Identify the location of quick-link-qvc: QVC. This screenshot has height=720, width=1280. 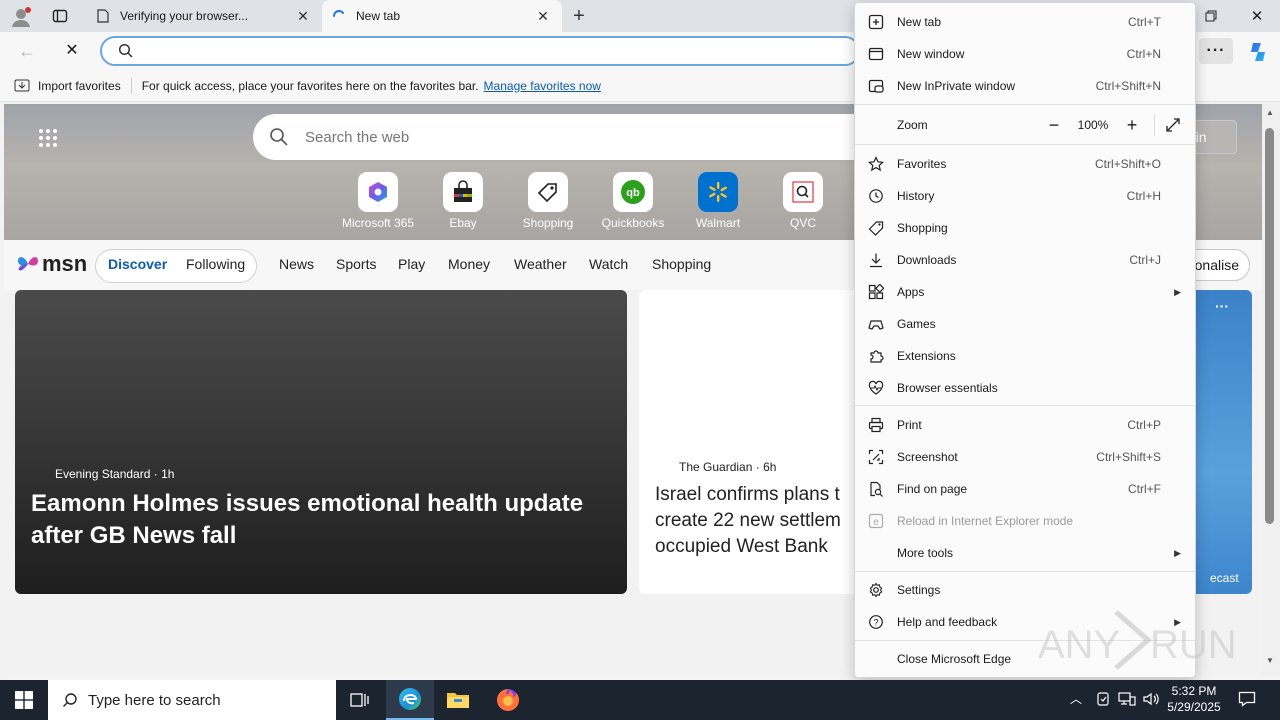
(803, 201).